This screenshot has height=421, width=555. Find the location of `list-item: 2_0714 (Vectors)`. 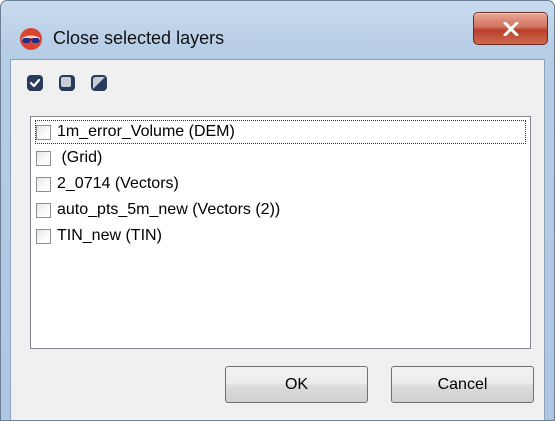

list-item: 2_0714 (Vectors) is located at coordinates (107, 184).